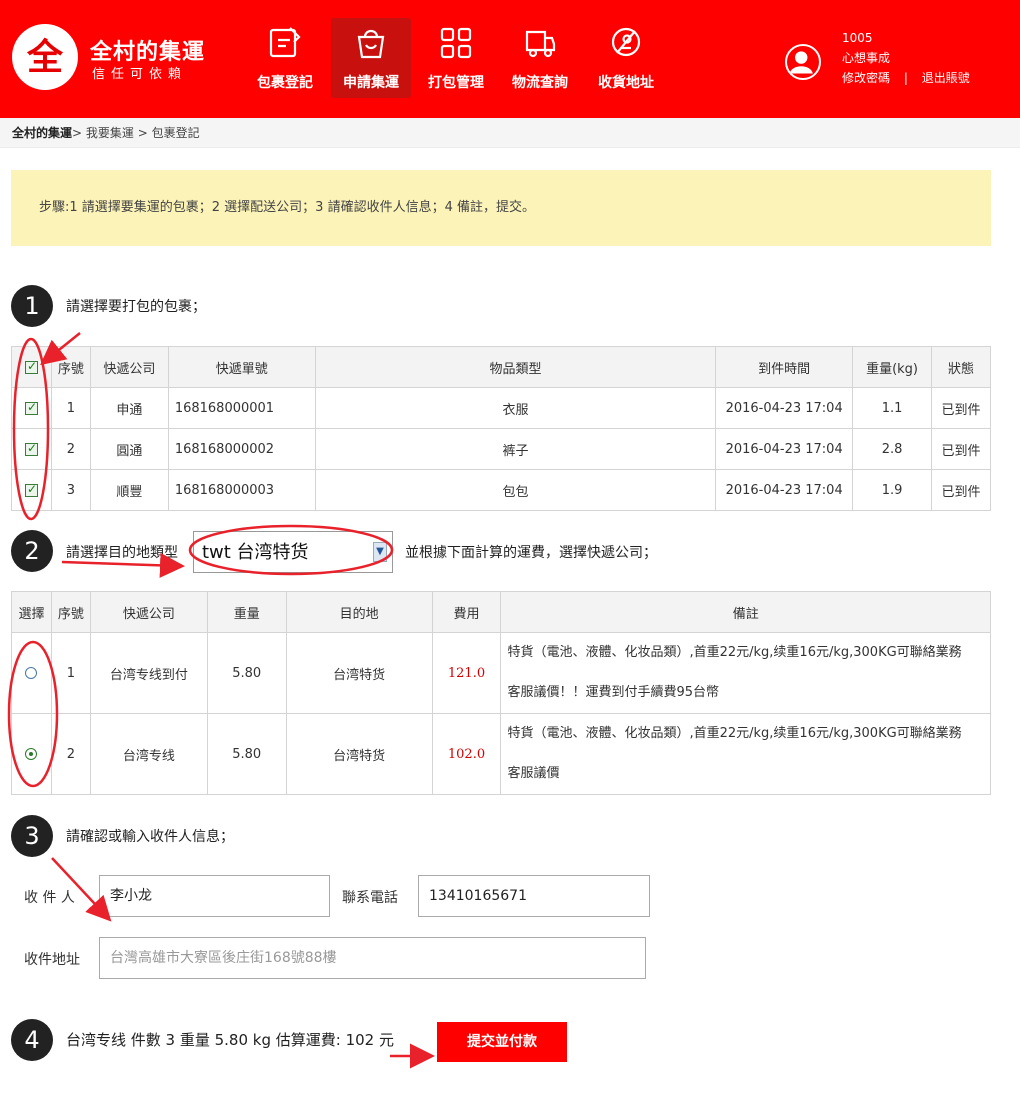 This screenshot has height=1100, width=1020. I want to click on nav-label: 申請集運, so click(371, 83).